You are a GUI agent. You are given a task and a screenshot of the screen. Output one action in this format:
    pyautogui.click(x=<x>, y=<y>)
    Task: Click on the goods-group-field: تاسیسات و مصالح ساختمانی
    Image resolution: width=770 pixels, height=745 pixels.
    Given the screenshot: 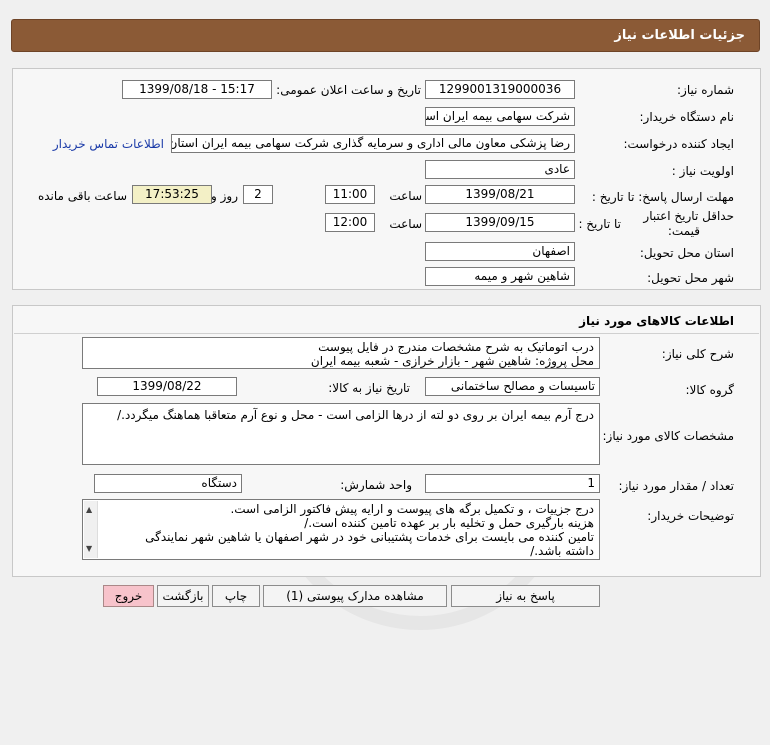 What is the action you would take?
    pyautogui.click(x=512, y=386)
    